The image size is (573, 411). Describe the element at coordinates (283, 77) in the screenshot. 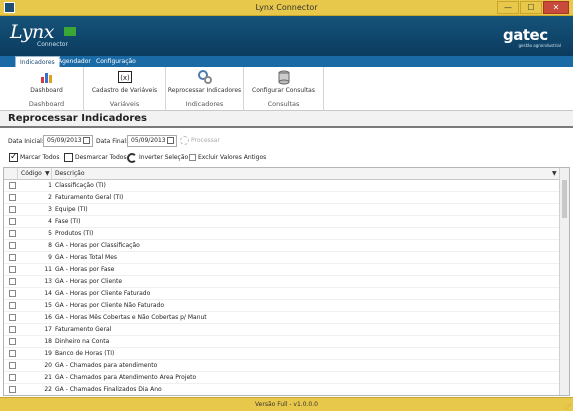

I see `database-icon` at that location.